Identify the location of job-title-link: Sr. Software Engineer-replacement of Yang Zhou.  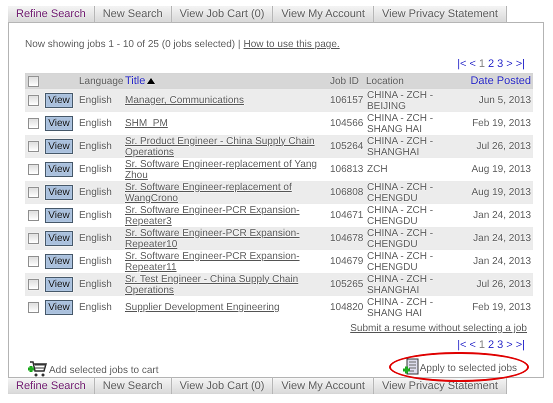
(225, 169).